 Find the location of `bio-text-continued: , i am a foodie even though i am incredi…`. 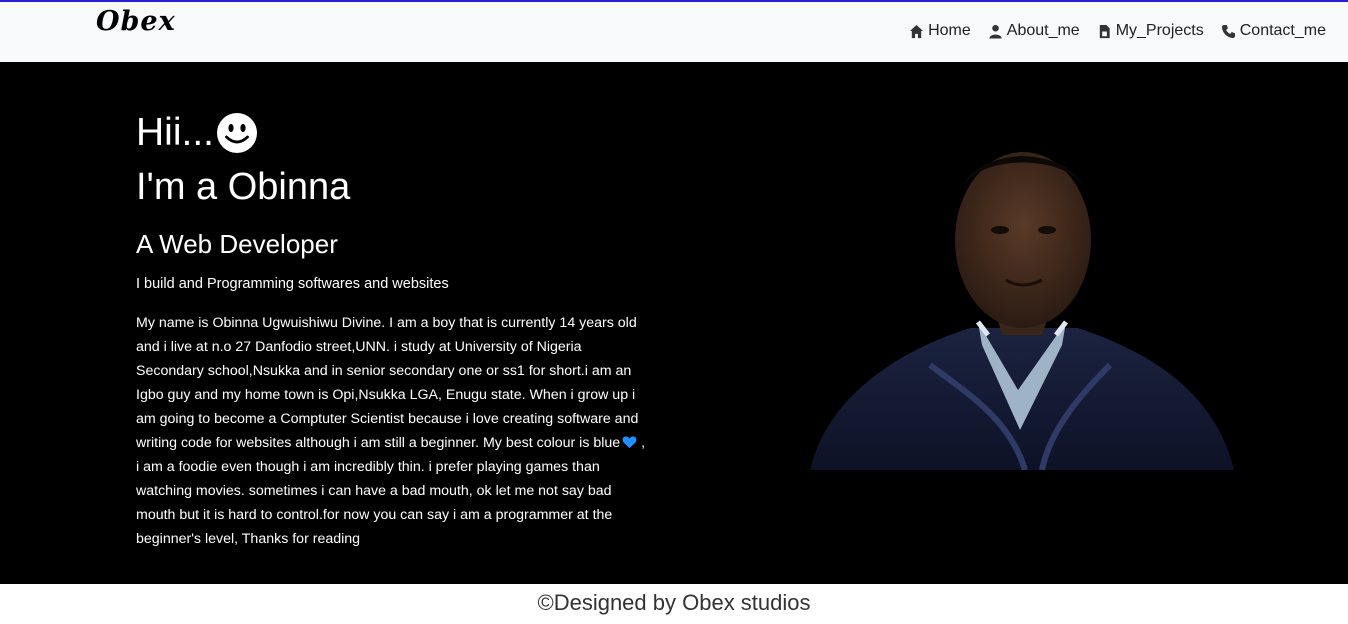

bio-text-continued: , i am a foodie even though i am incredi… is located at coordinates (391, 491).